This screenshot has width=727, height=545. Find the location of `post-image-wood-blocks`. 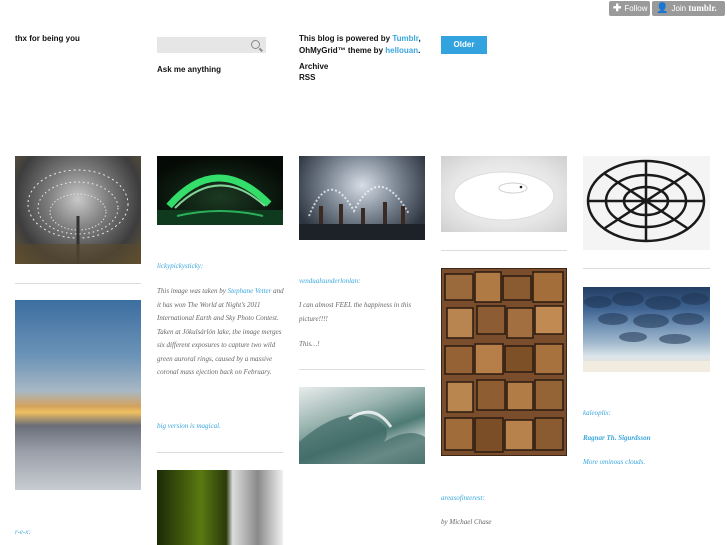

post-image-wood-blocks is located at coordinates (504, 362).